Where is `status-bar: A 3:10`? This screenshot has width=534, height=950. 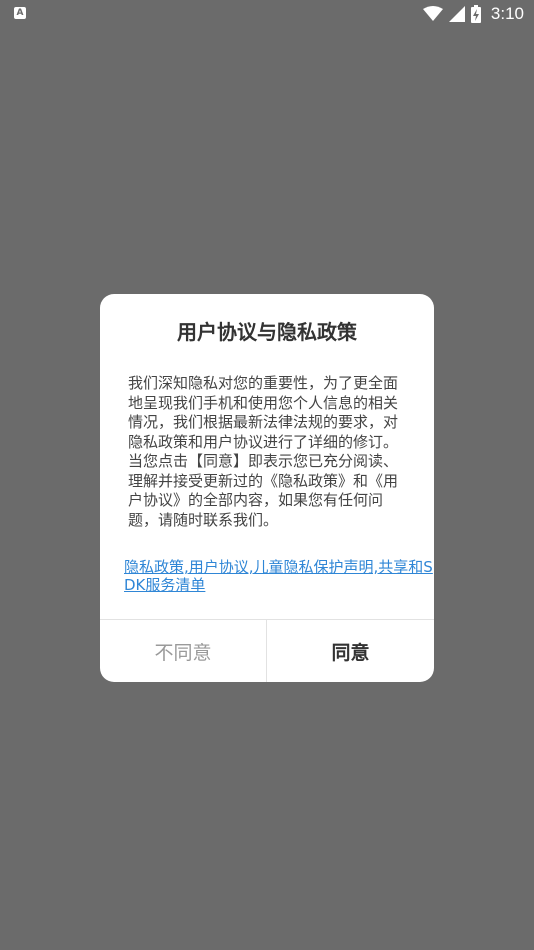 status-bar: A 3:10 is located at coordinates (267, 14).